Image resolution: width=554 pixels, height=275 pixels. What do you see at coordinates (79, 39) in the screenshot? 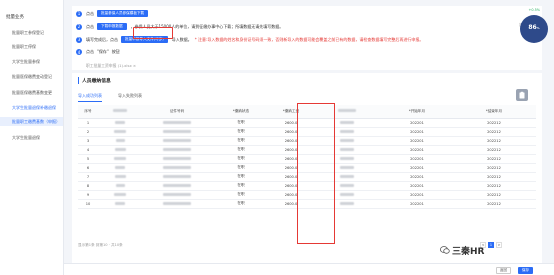
I see `step-number: 3` at bounding box center [79, 39].